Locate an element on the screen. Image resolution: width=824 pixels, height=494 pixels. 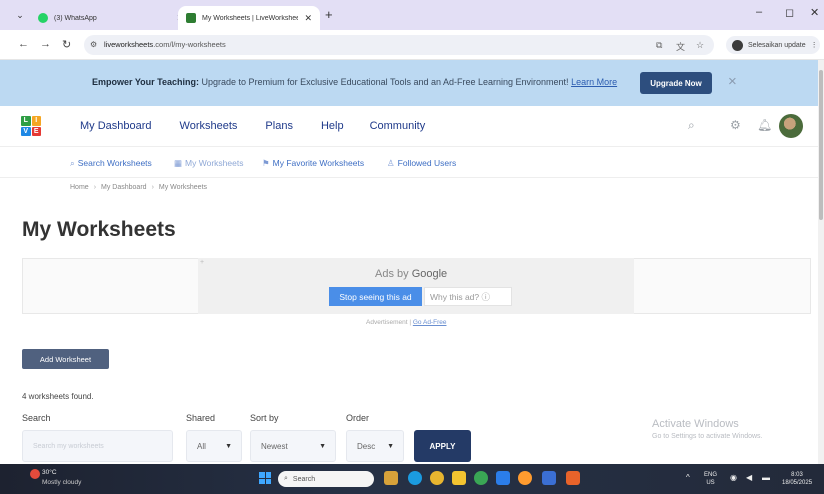
shared-select: All ▼ is located at coordinates (214, 446).